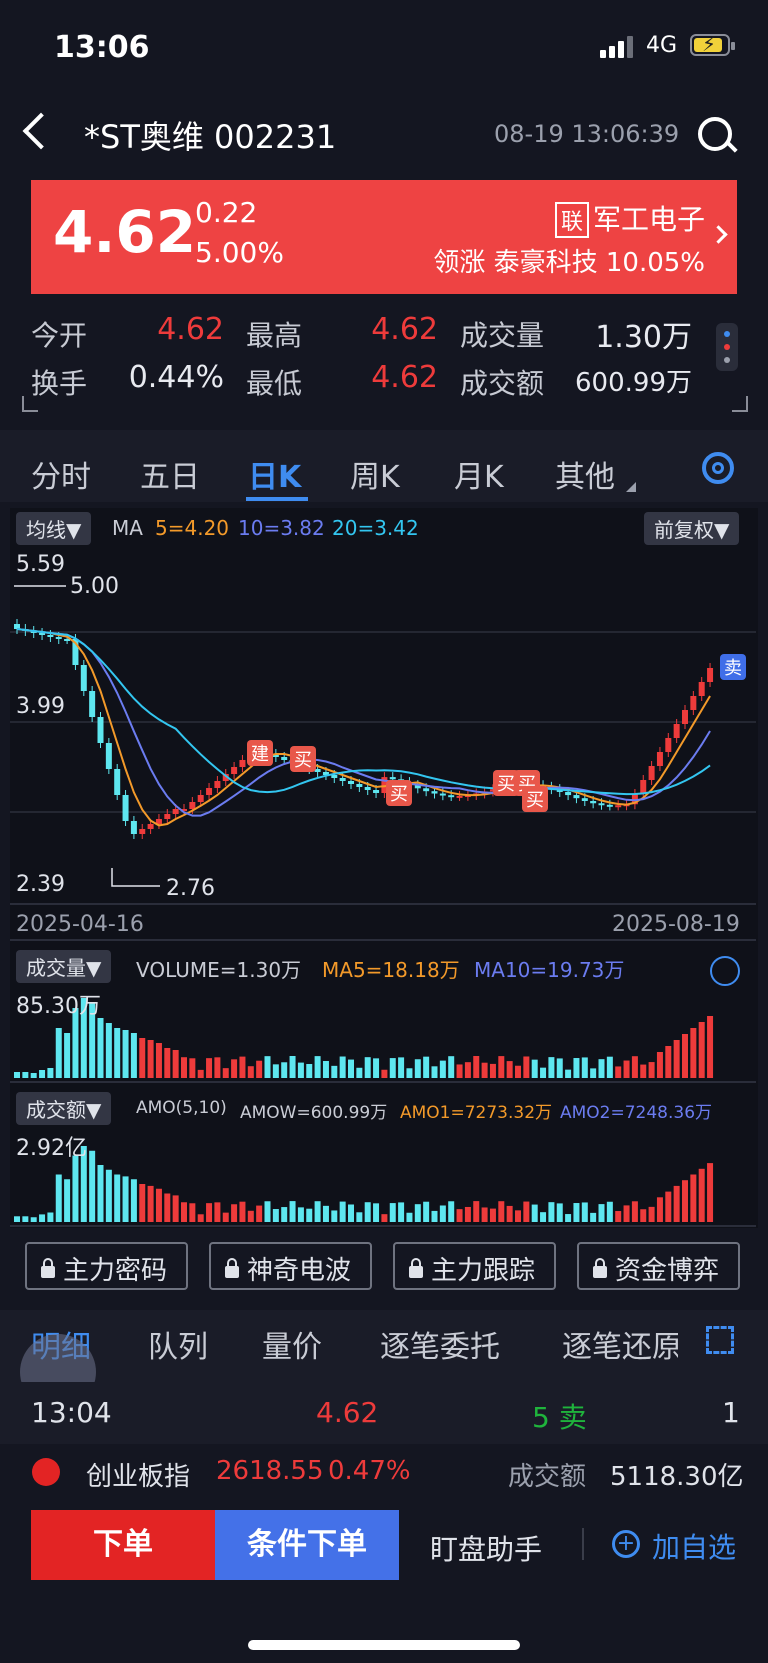 The height and width of the screenshot is (1663, 768). Describe the element at coordinates (64, 966) in the screenshot. I see `volume-selector: 成交量▼` at that location.